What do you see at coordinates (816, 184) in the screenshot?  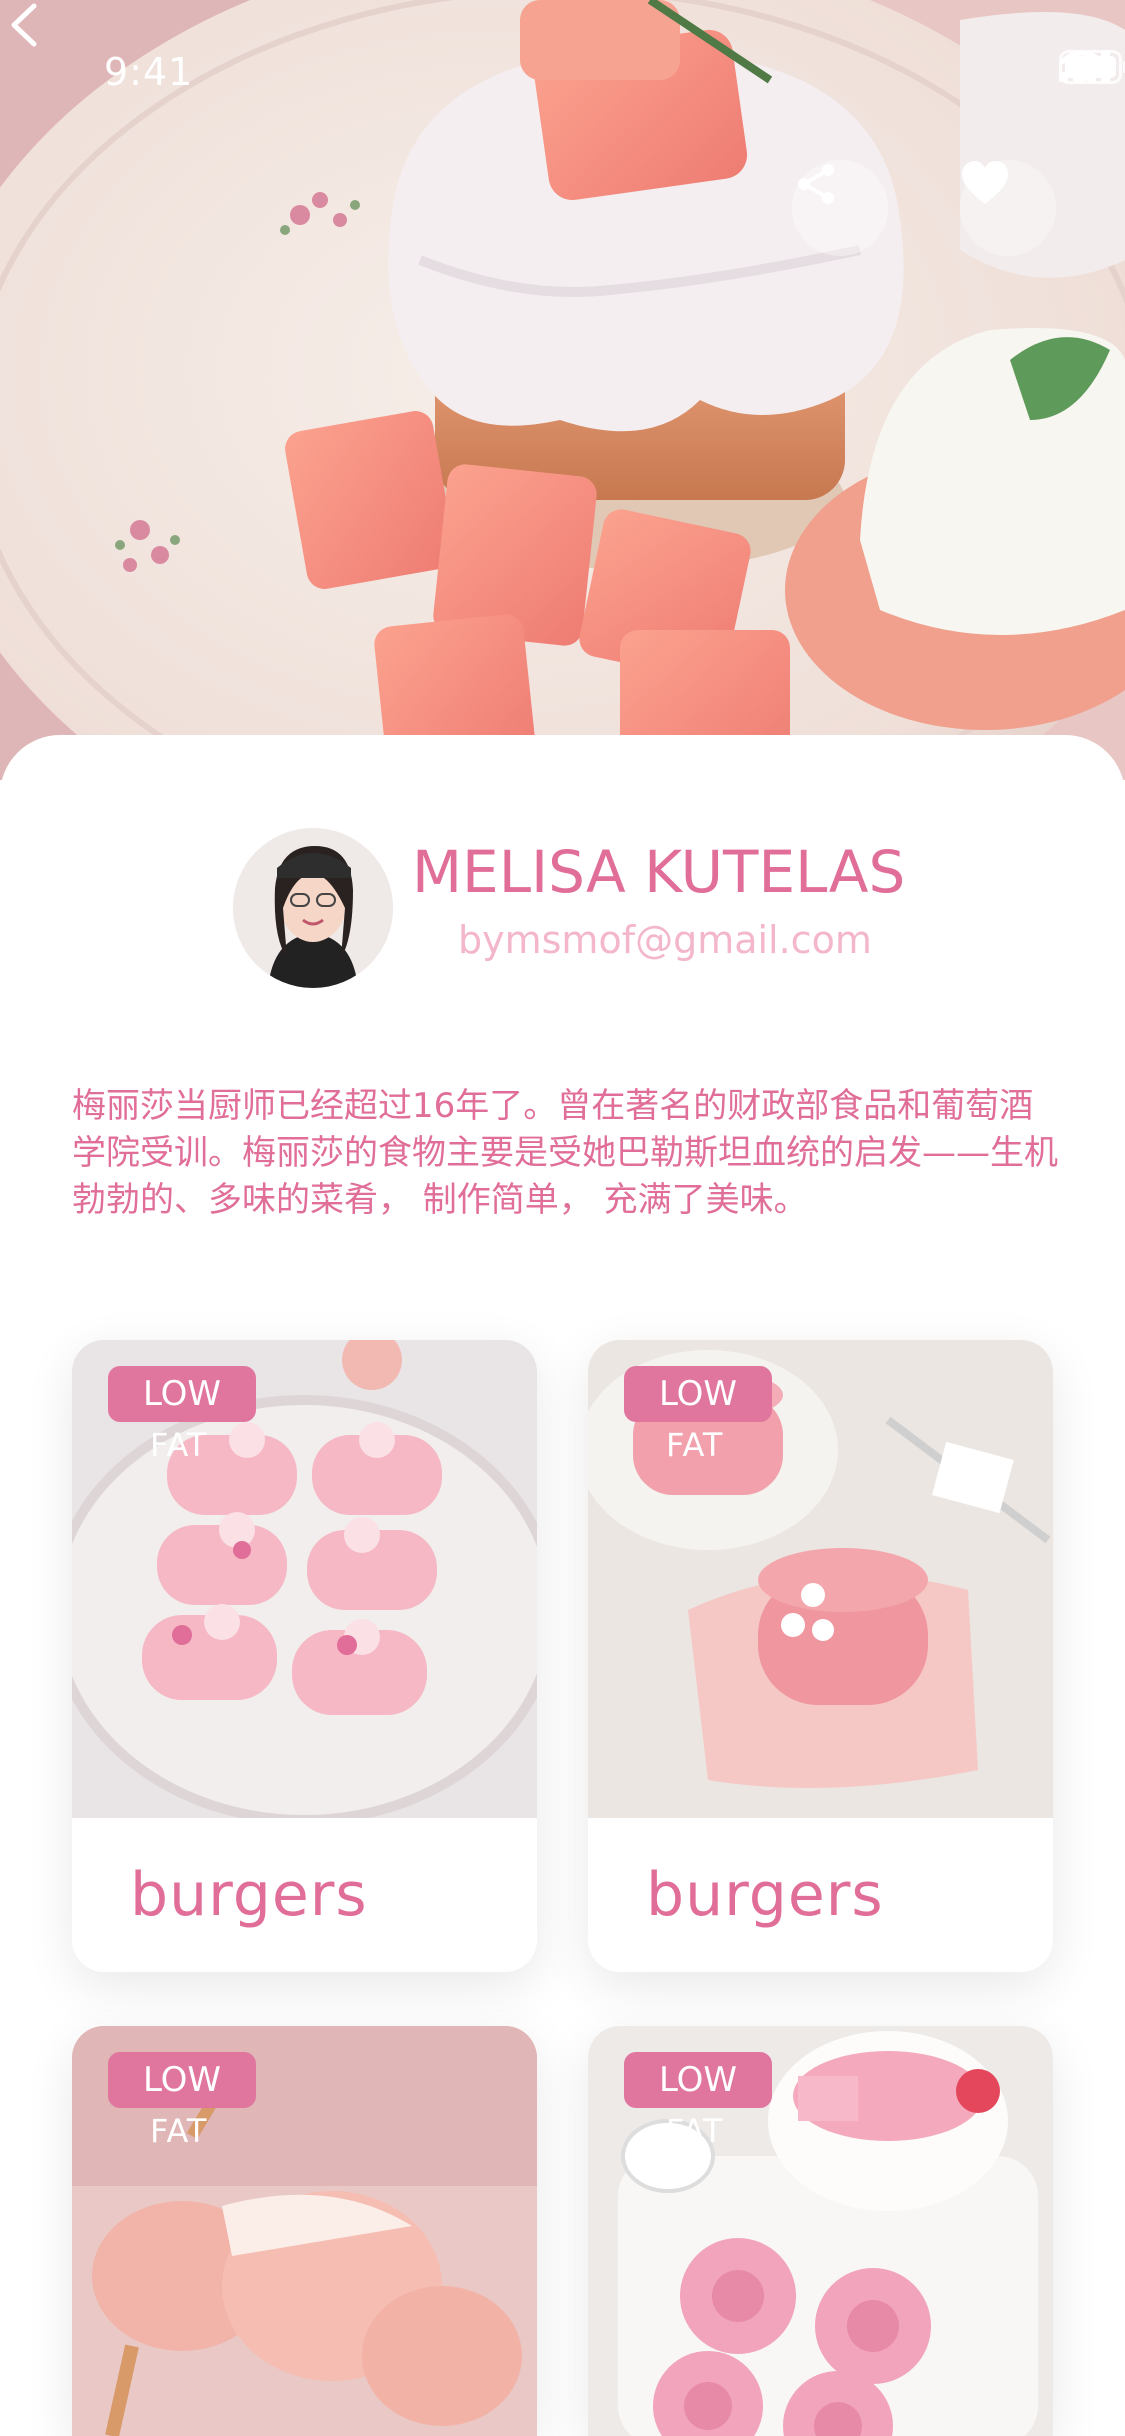 I see `share-icon` at bounding box center [816, 184].